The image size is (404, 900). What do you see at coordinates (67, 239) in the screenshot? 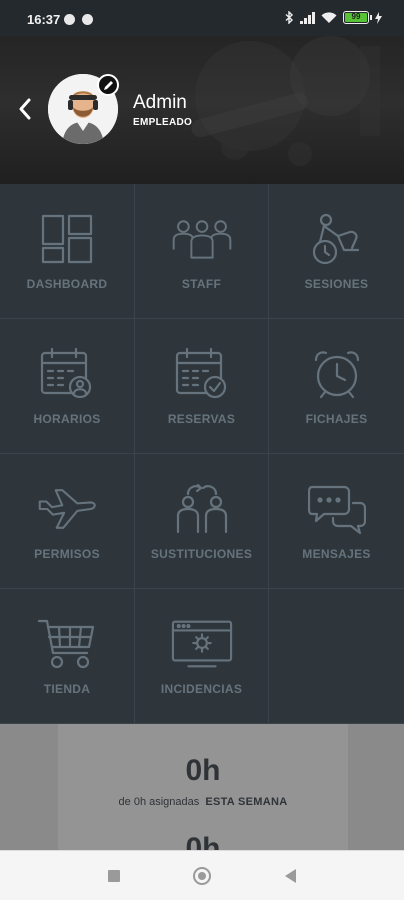
I see `dashboard-icon` at bounding box center [67, 239].